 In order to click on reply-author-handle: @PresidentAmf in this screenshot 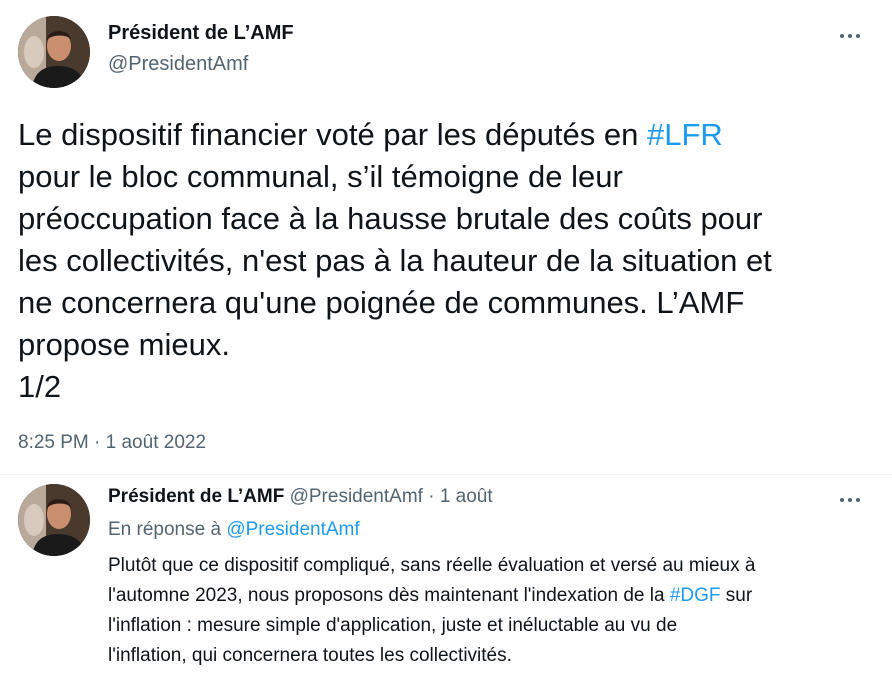, I will do `click(356, 496)`.